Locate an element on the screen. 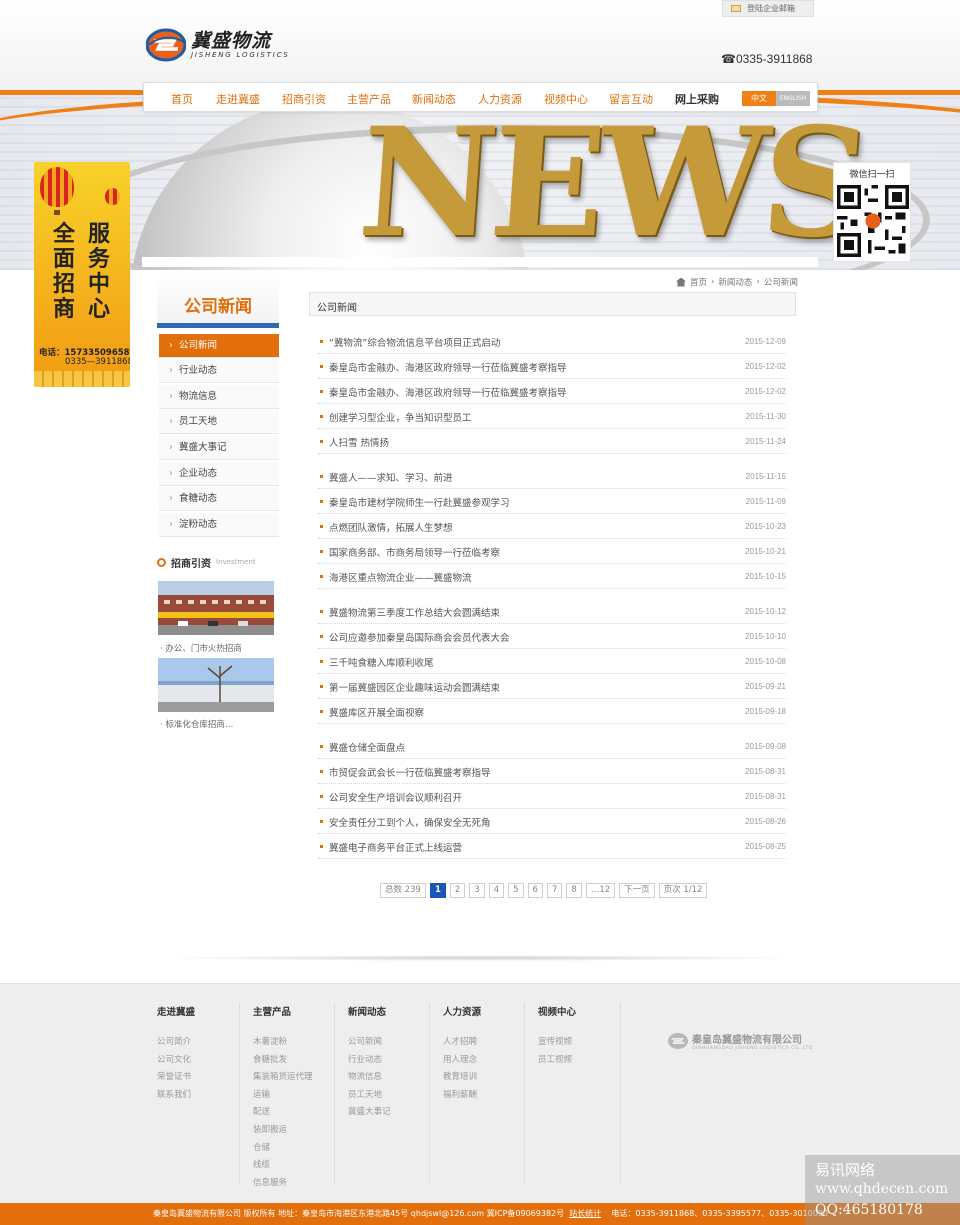 Image resolution: width=960 pixels, height=1225 pixels. nav-products: 主营产品 is located at coordinates (369, 99).